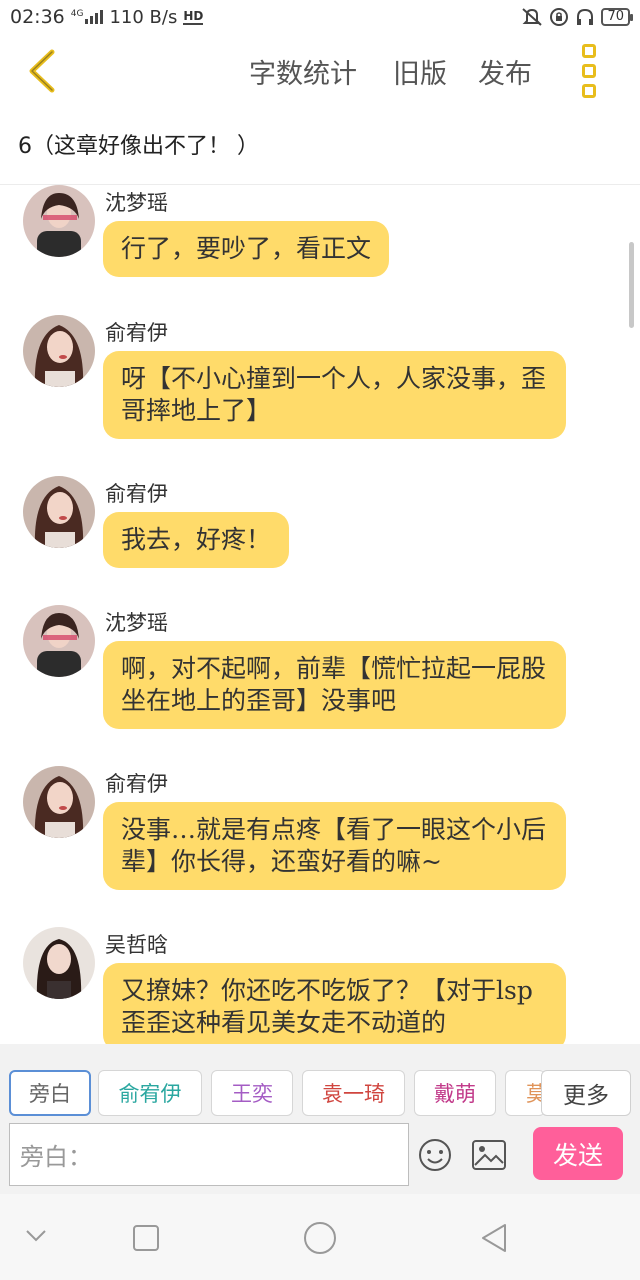 The height and width of the screenshot is (1280, 640). I want to click on chapter-title: 6（这章好像出不了！ ）, so click(138, 144).